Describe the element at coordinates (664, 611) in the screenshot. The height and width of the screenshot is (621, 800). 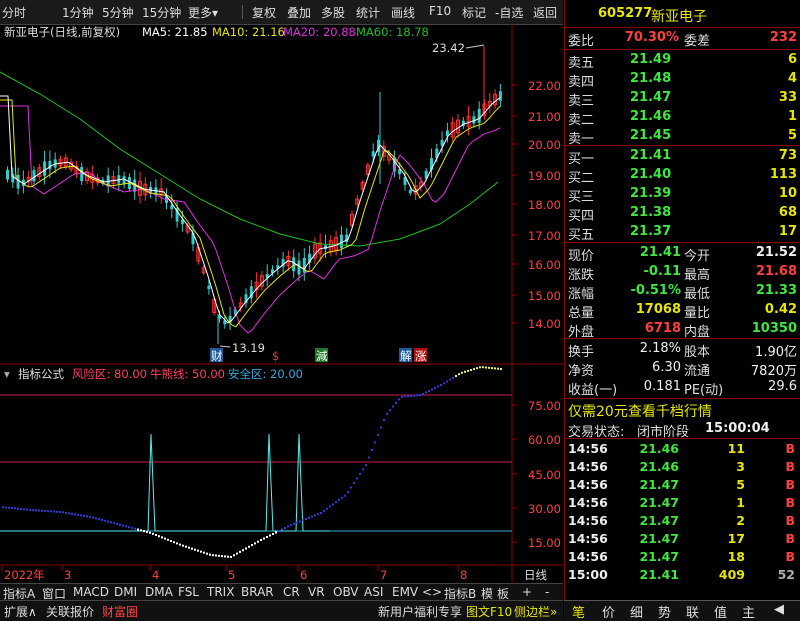
I see `tab-trend: 势` at that location.